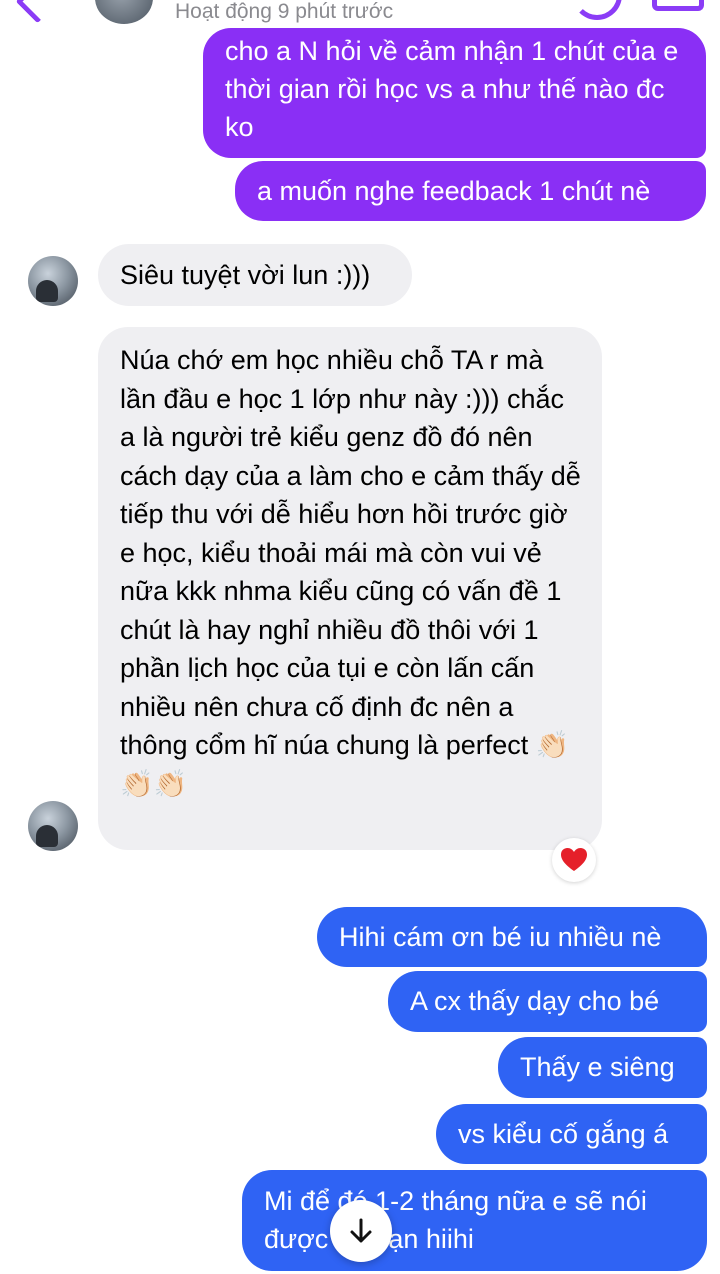 The width and height of the screenshot is (720, 1274). I want to click on outgoing-message: Hihi cám ơn bé iu nhiều nè, so click(512, 937).